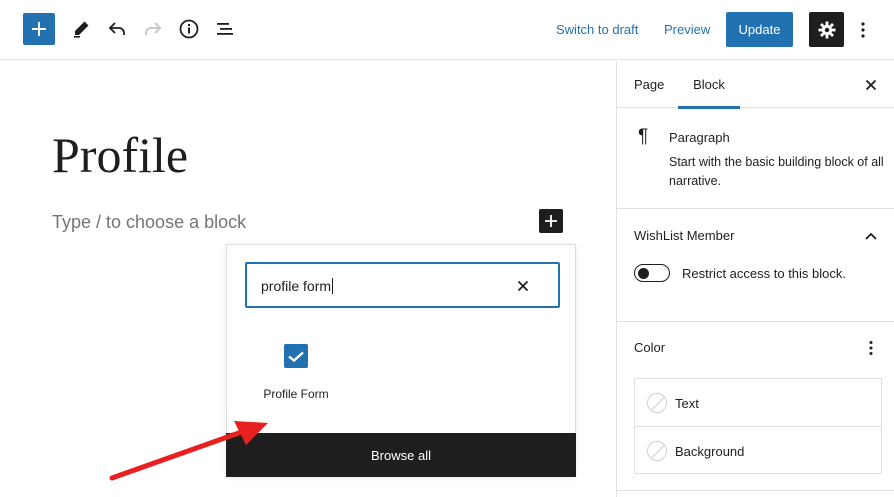  Describe the element at coordinates (149, 222) in the screenshot. I see `block-placeholder: Type / to choose a block` at that location.